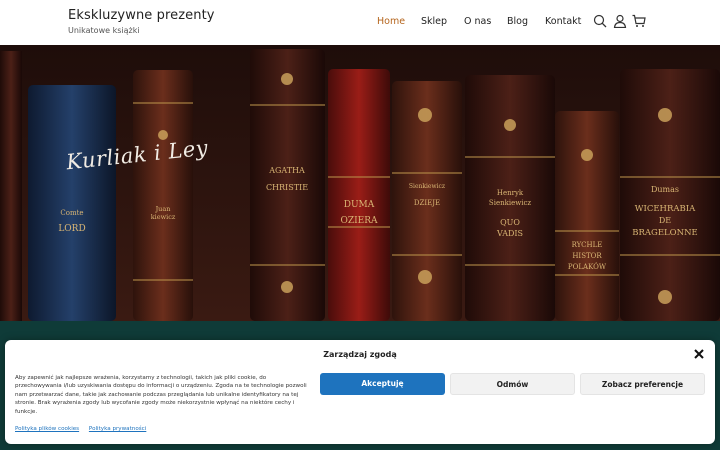 The height and width of the screenshot is (450, 720). What do you see at coordinates (117, 429) in the screenshot?
I see `privacy-policy-link: Polityka prywatności` at bounding box center [117, 429].